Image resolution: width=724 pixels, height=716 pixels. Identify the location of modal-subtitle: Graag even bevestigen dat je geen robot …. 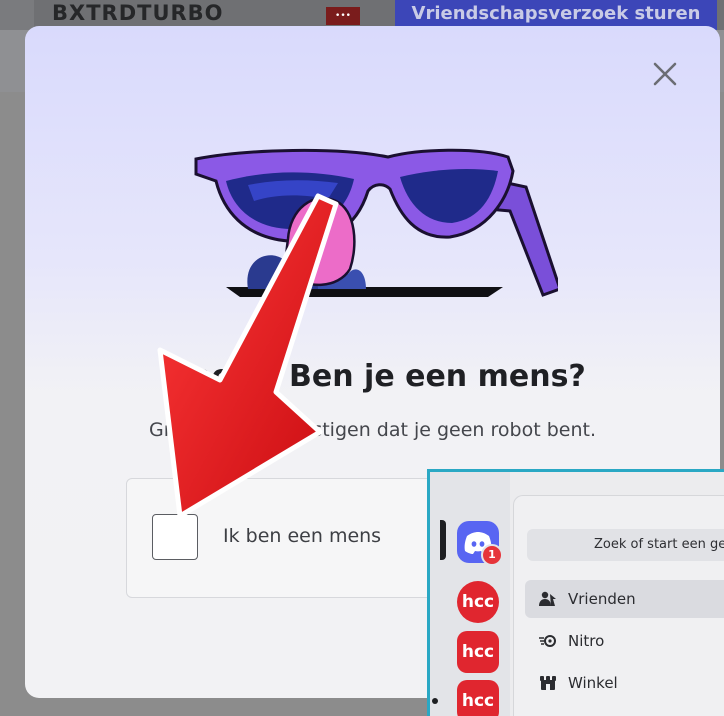
(372, 430).